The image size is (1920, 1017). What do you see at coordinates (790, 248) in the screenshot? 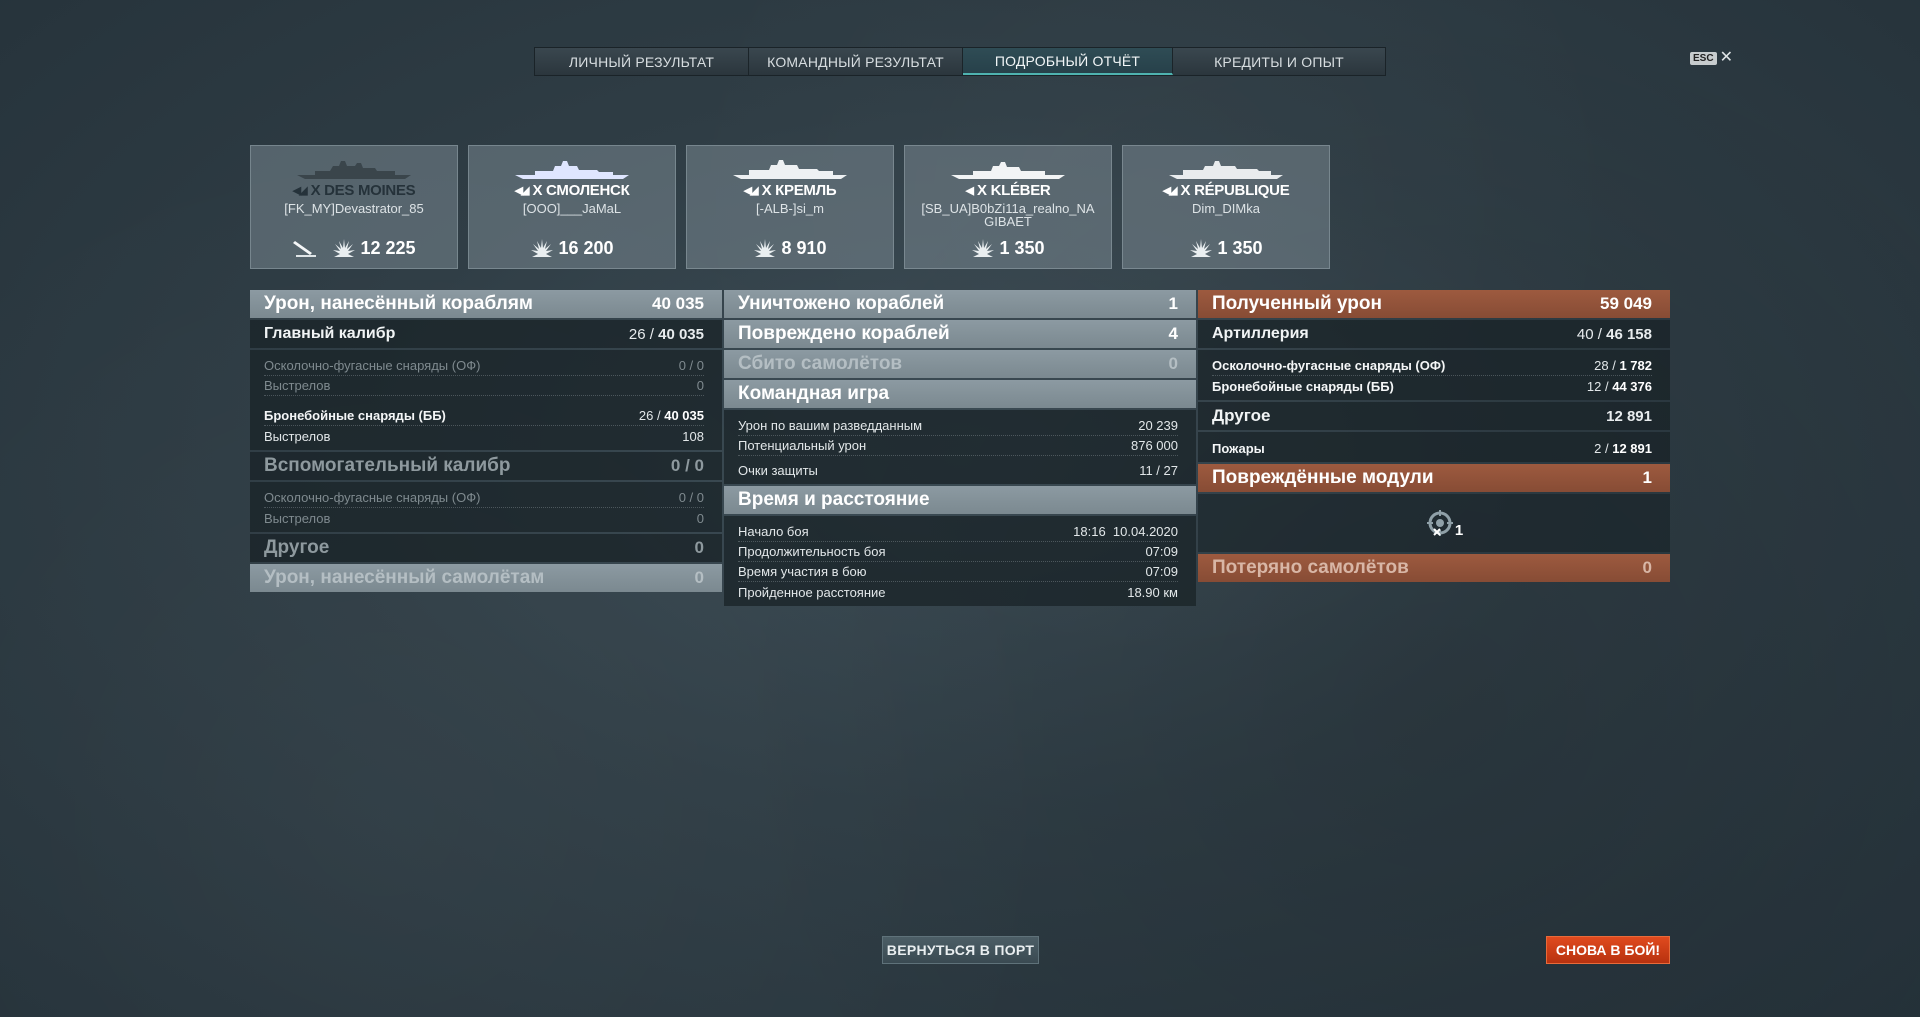
I see `ship-damage: 8 910` at bounding box center [790, 248].